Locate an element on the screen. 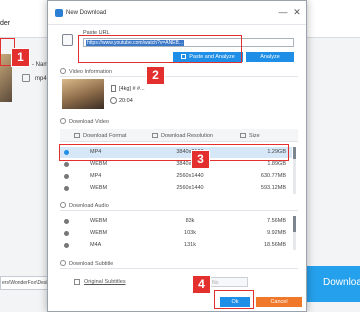 The height and width of the screenshot is (312, 360). audio-icon is located at coordinates (63, 205).